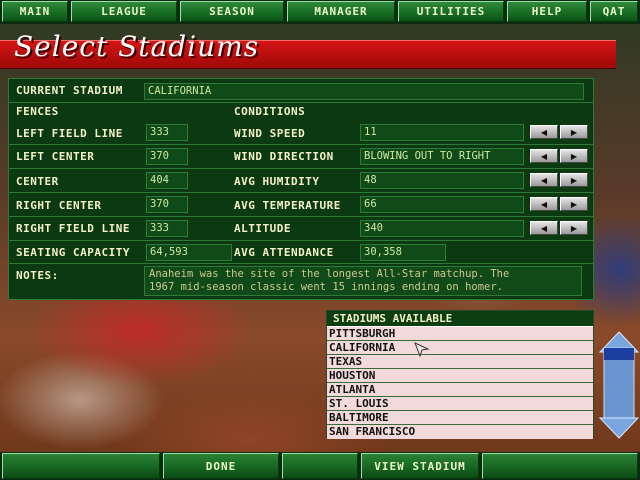 The height and width of the screenshot is (480, 640). Describe the element at coordinates (167, 228) in the screenshot. I see `right-field-line-field: 333` at that location.